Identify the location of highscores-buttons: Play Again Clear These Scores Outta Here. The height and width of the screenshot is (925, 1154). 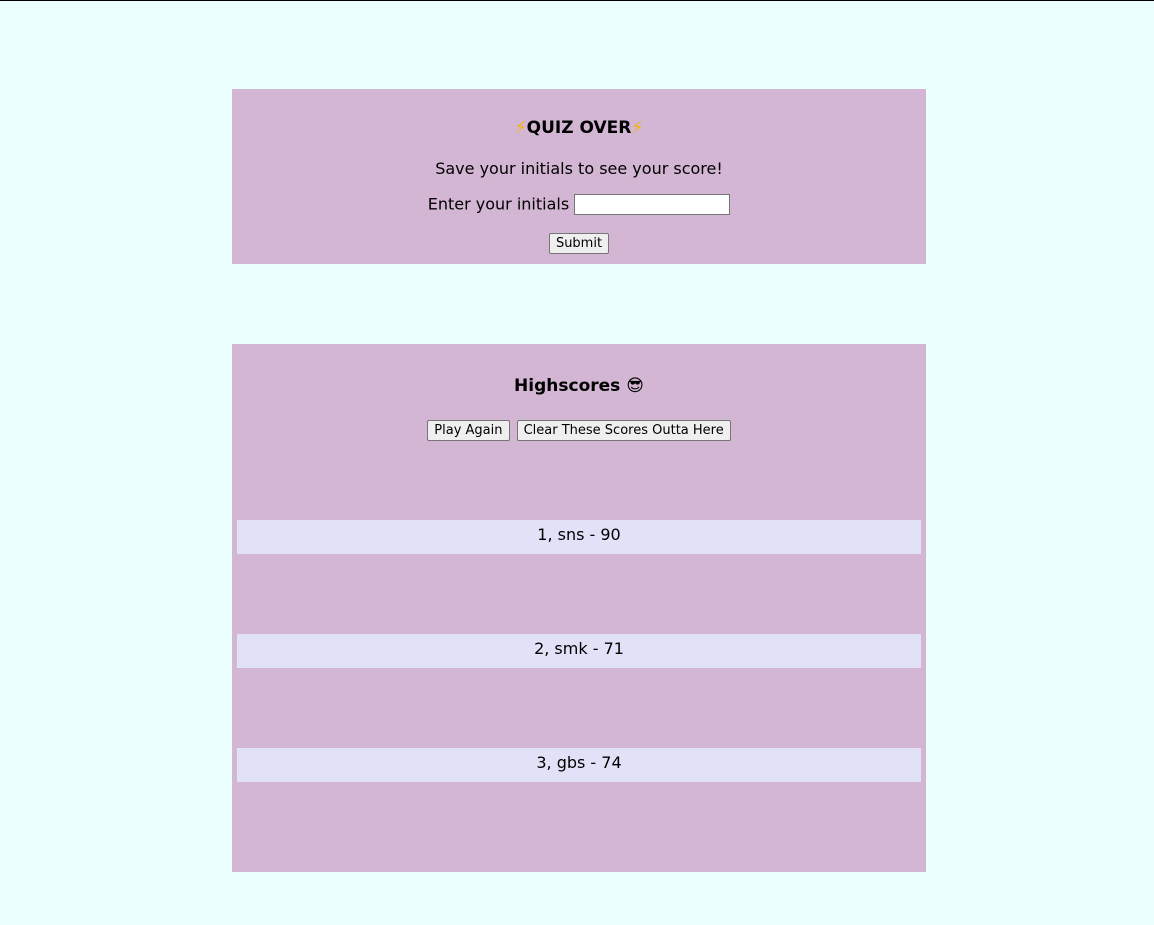
(579, 430).